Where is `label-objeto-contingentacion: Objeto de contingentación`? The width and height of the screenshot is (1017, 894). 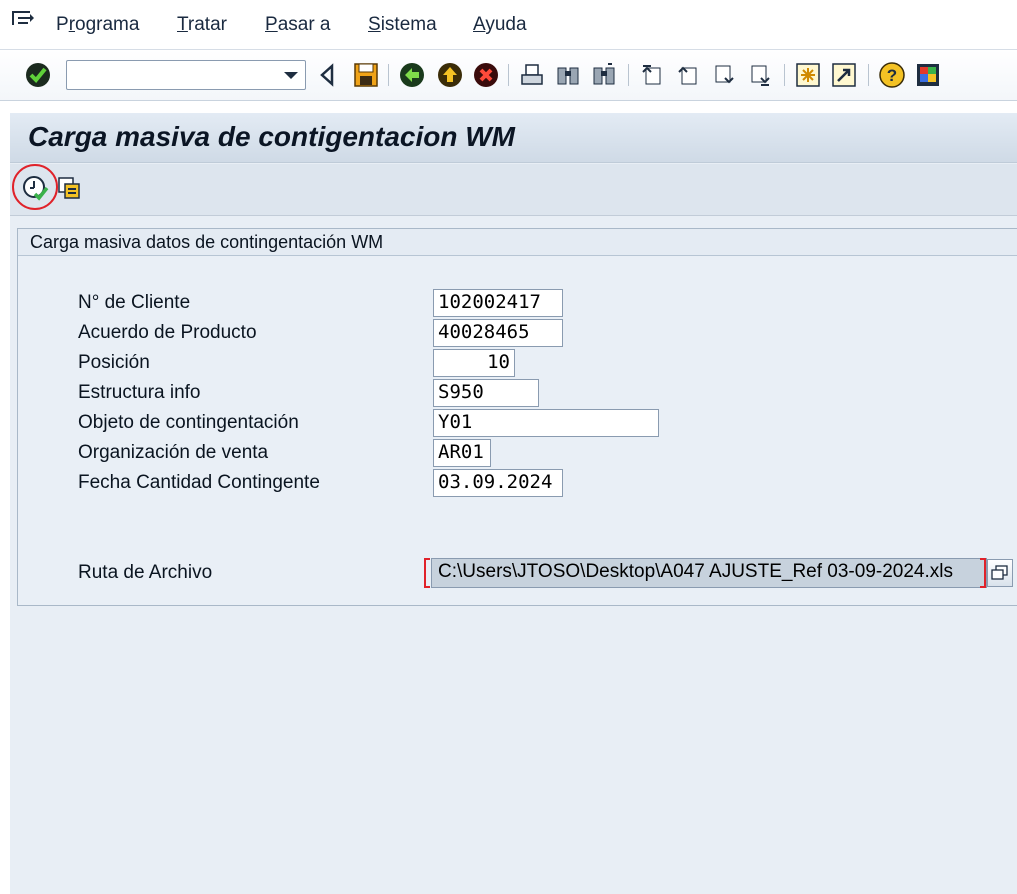 label-objeto-contingentacion: Objeto de contingentación is located at coordinates (188, 422).